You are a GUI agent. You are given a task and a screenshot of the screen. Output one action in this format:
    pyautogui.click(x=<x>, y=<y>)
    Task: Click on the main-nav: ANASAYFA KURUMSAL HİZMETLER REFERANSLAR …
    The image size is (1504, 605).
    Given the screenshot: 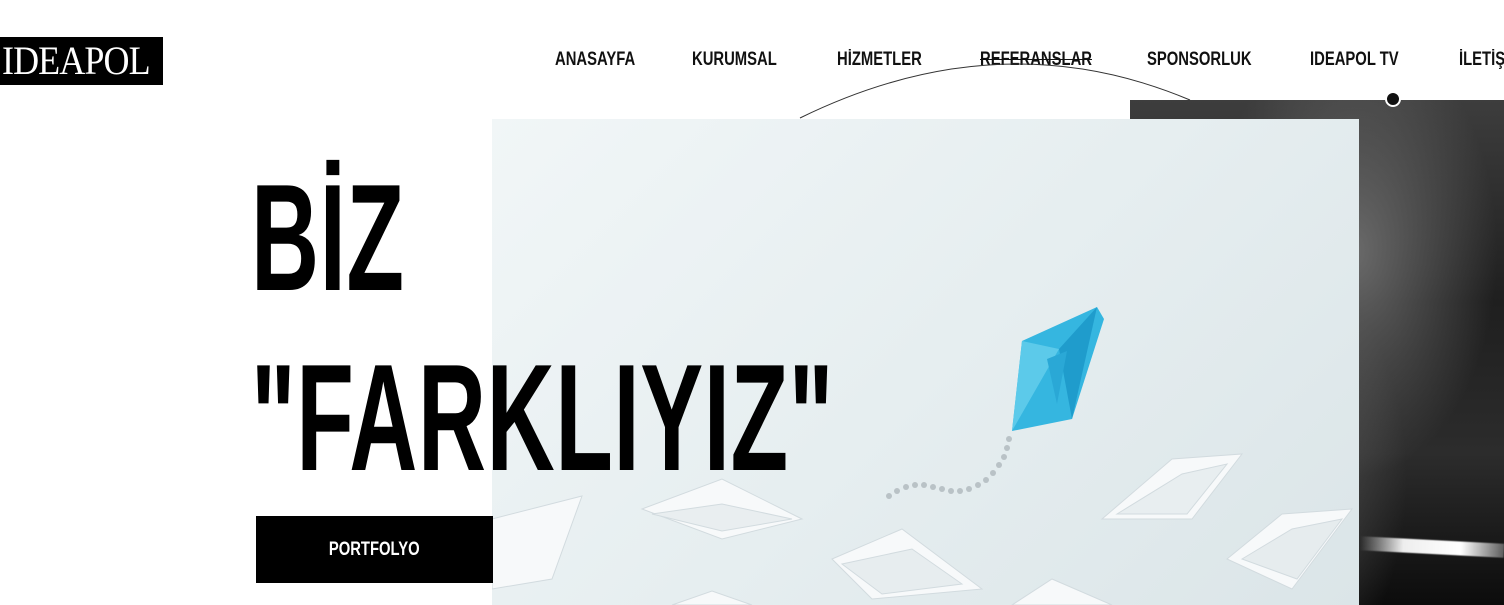 What is the action you would take?
    pyautogui.click(x=752, y=62)
    